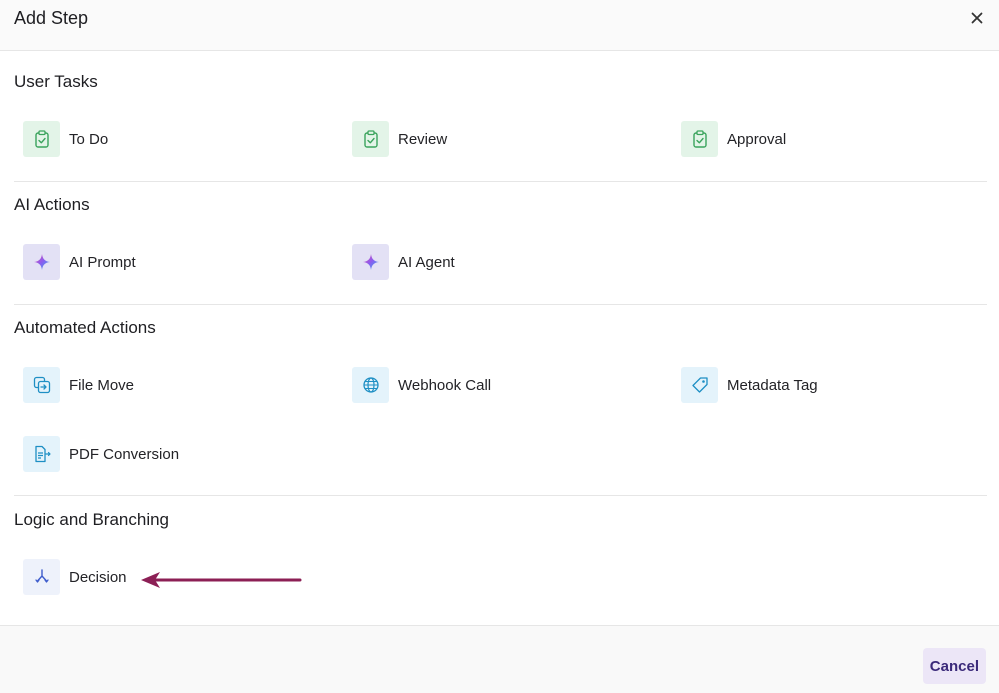 This screenshot has width=999, height=693. I want to click on step-option-label: AI Prompt, so click(102, 262).